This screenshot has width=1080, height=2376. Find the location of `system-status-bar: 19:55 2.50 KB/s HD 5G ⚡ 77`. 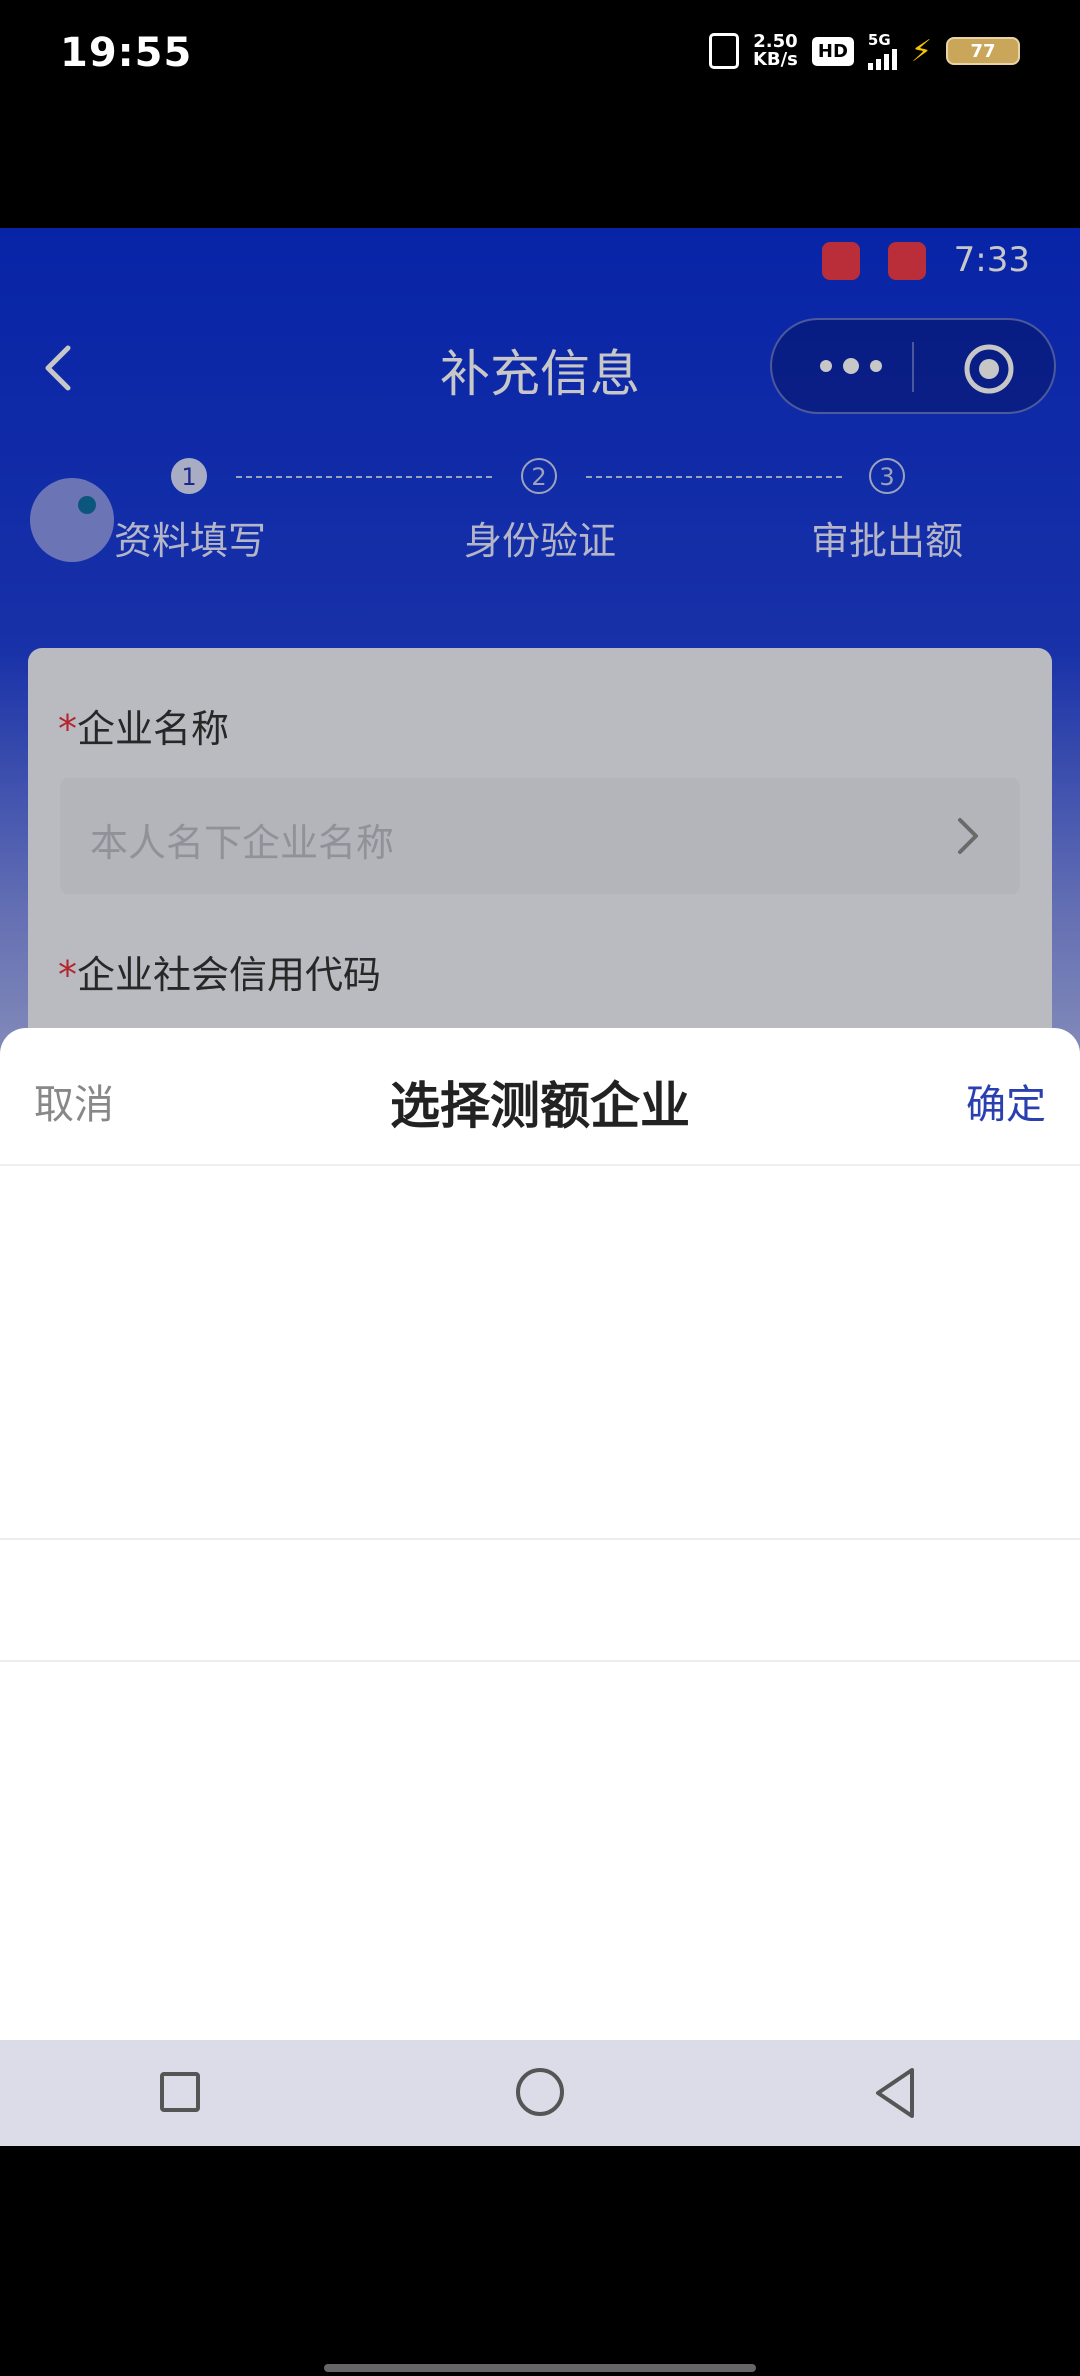

system-status-bar: 19:55 2.50 KB/s HD 5G ⚡ 77 is located at coordinates (540, 114).